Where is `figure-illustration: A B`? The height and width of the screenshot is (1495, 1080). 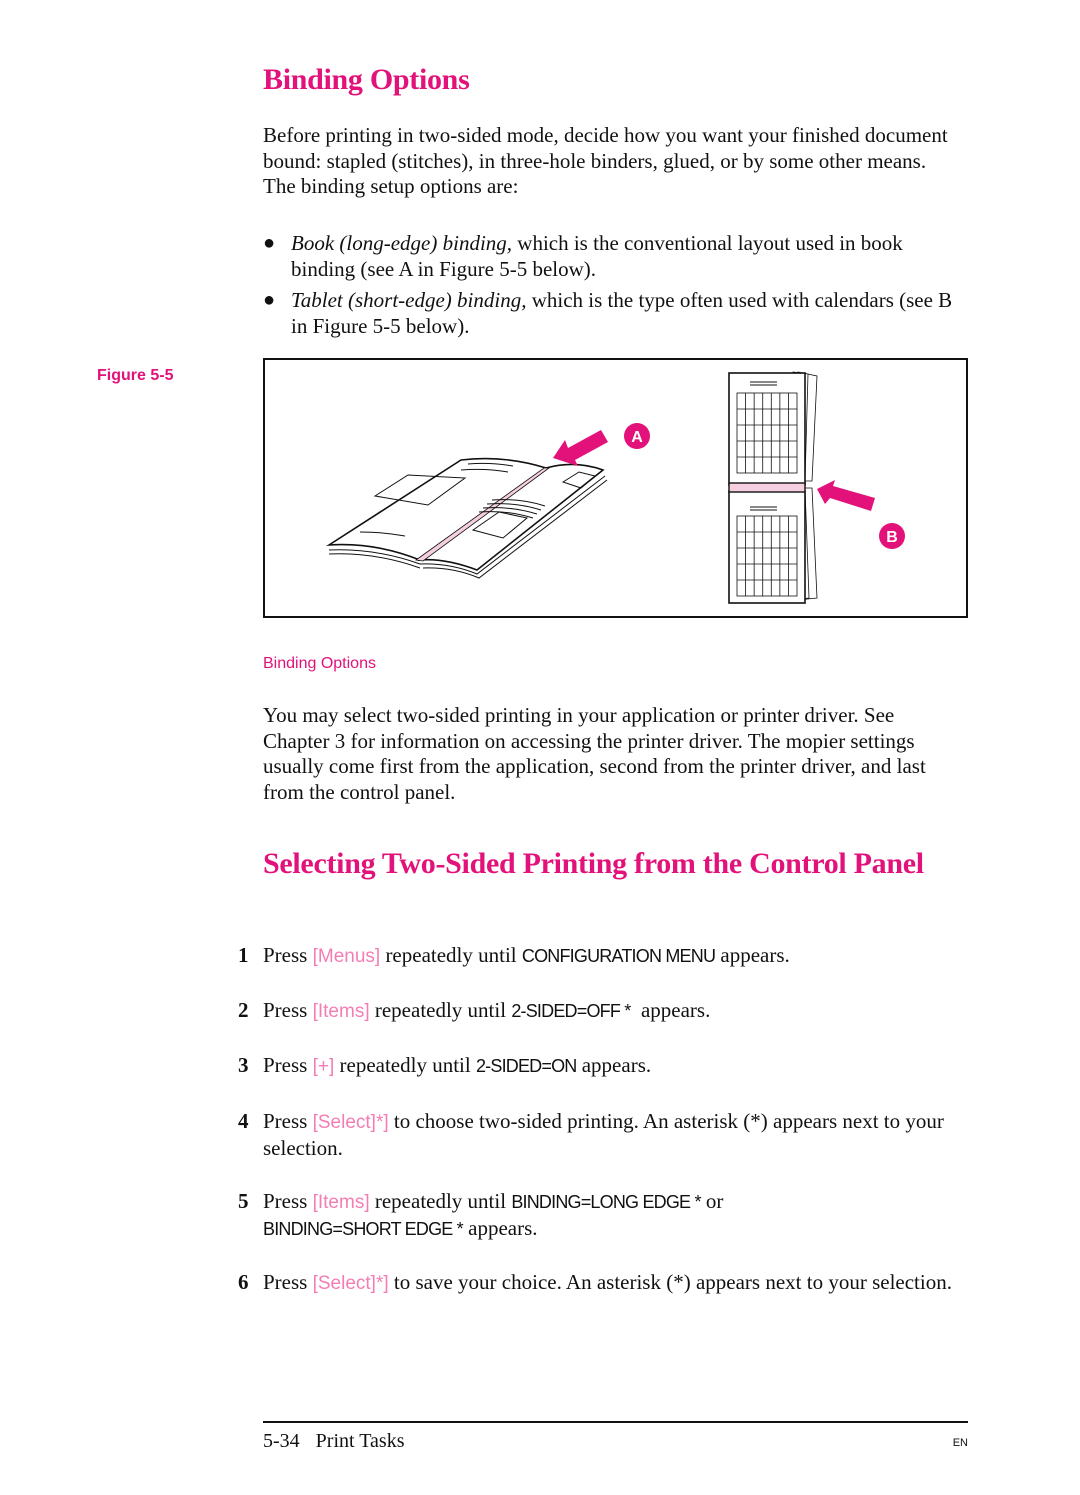
figure-illustration: A B is located at coordinates (615, 487).